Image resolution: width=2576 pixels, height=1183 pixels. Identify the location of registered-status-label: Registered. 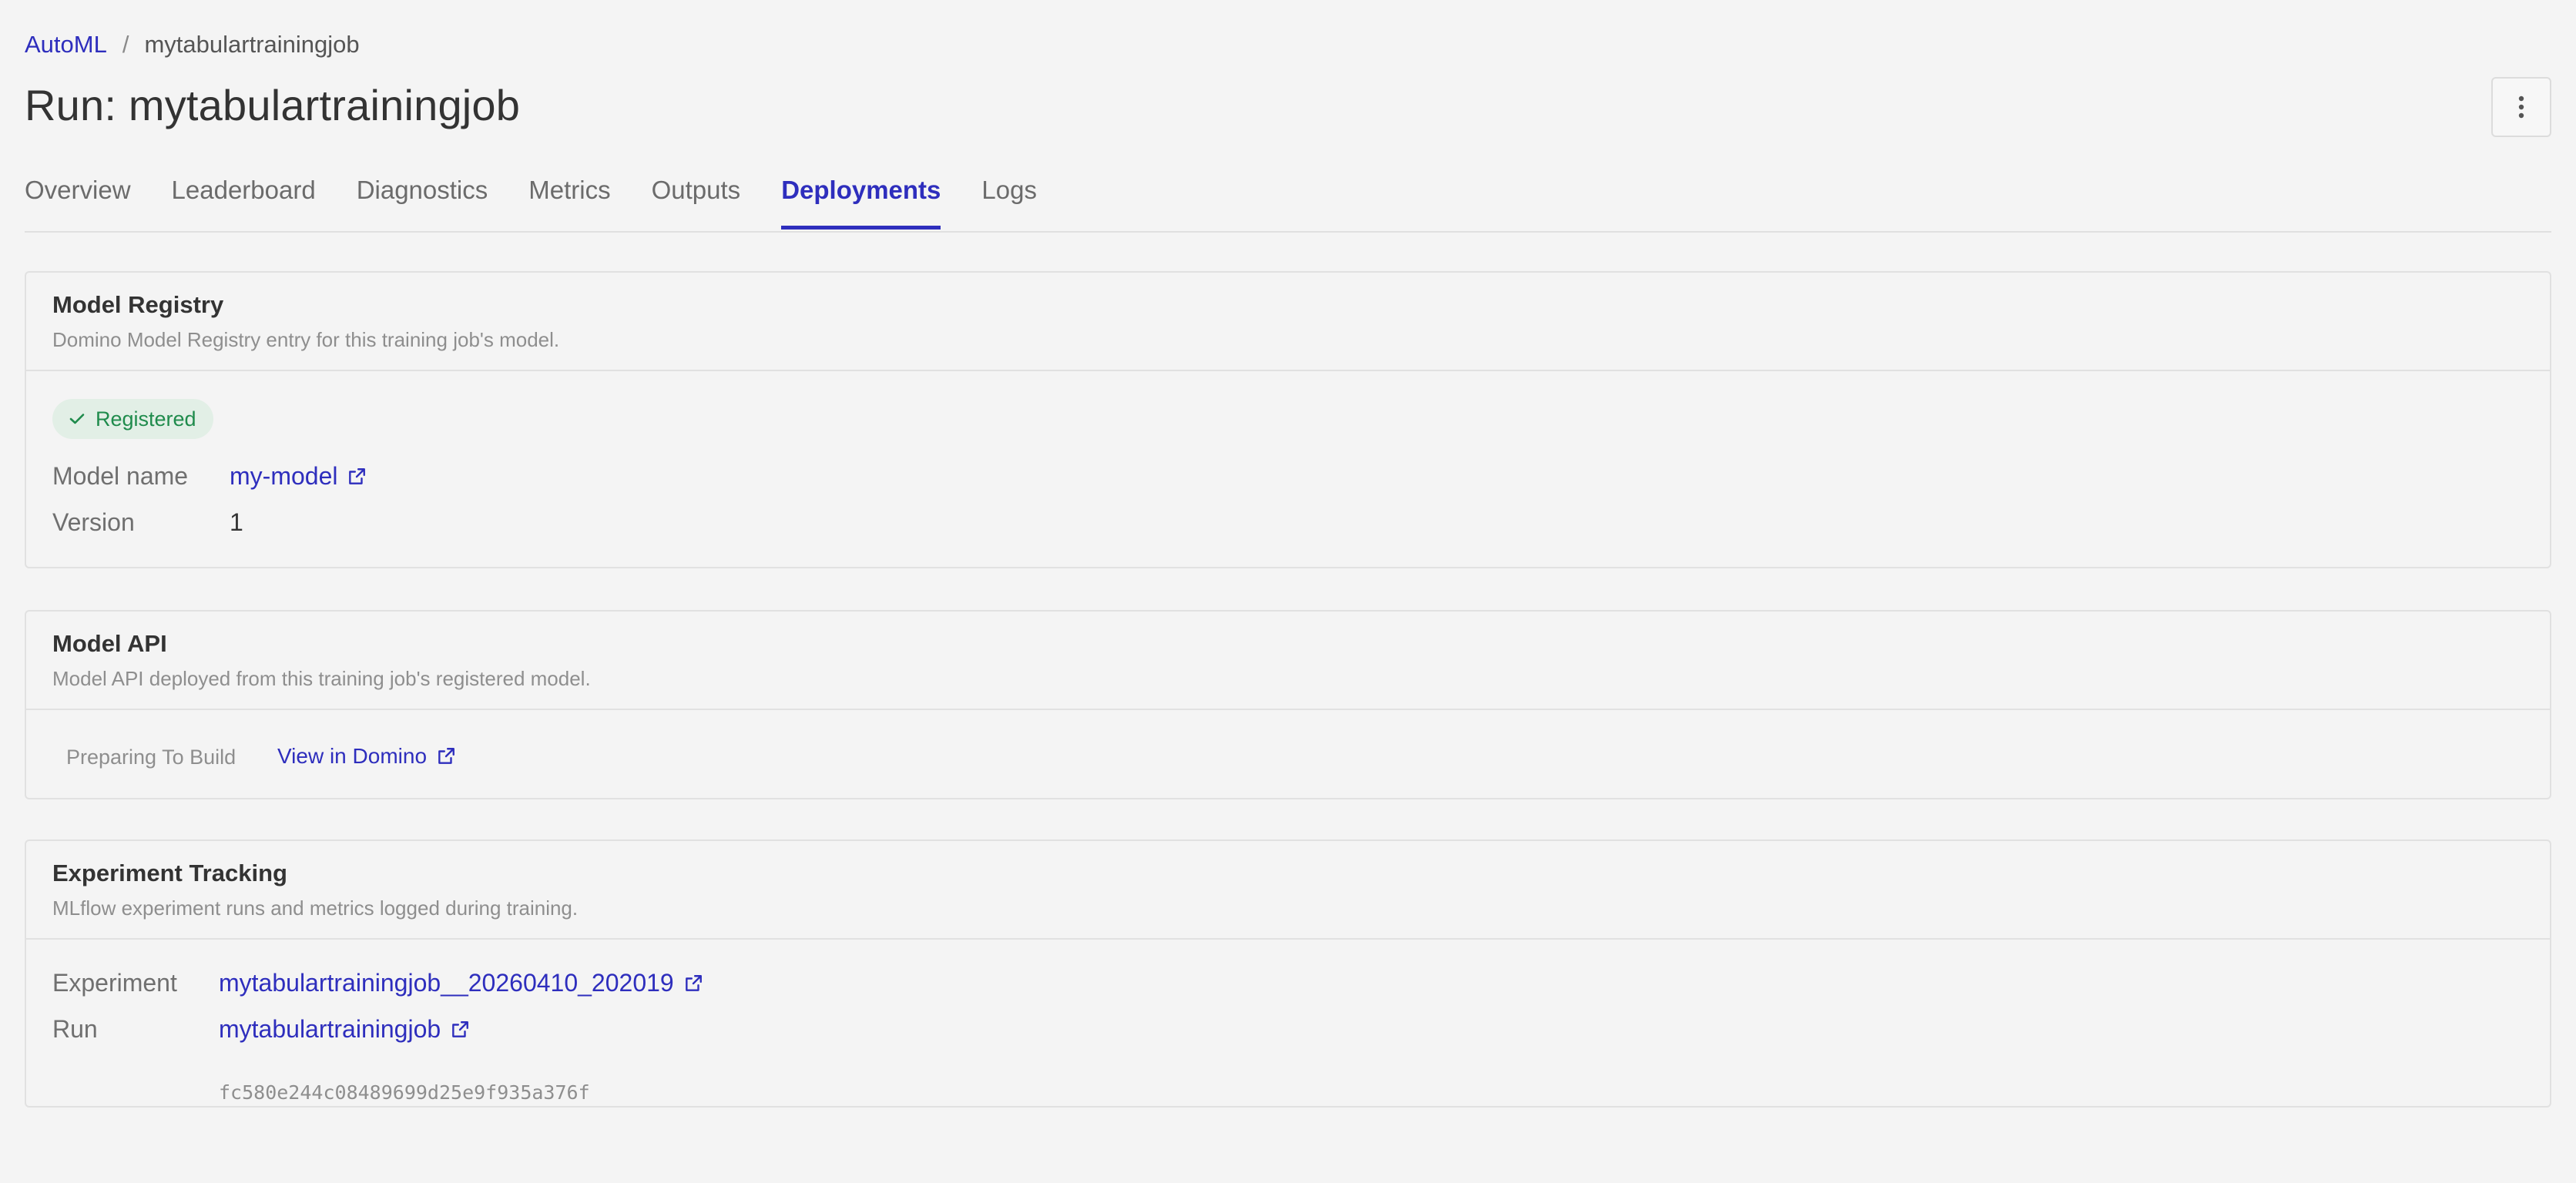
(146, 419).